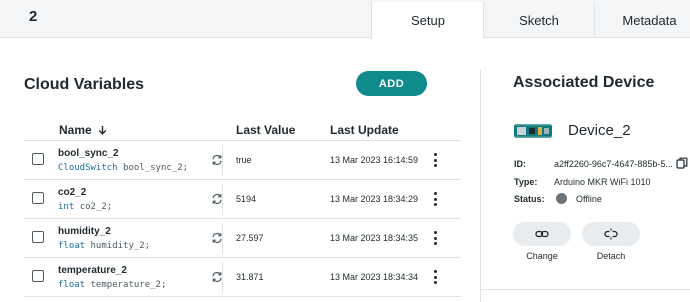 This screenshot has height=302, width=690. I want to click on column-header-name: Name, so click(83, 130).